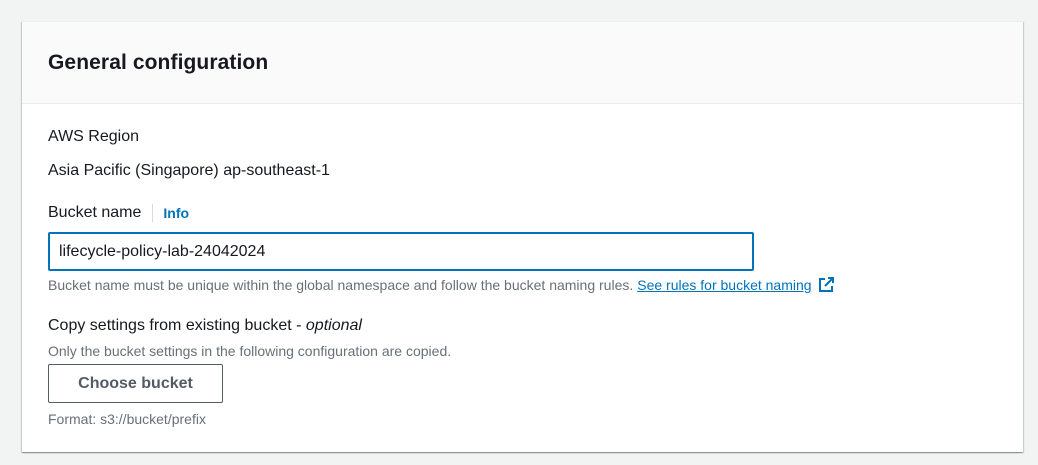 The height and width of the screenshot is (465, 1038). What do you see at coordinates (135, 383) in the screenshot?
I see `choose-bucket-button: Choose bucket` at bounding box center [135, 383].